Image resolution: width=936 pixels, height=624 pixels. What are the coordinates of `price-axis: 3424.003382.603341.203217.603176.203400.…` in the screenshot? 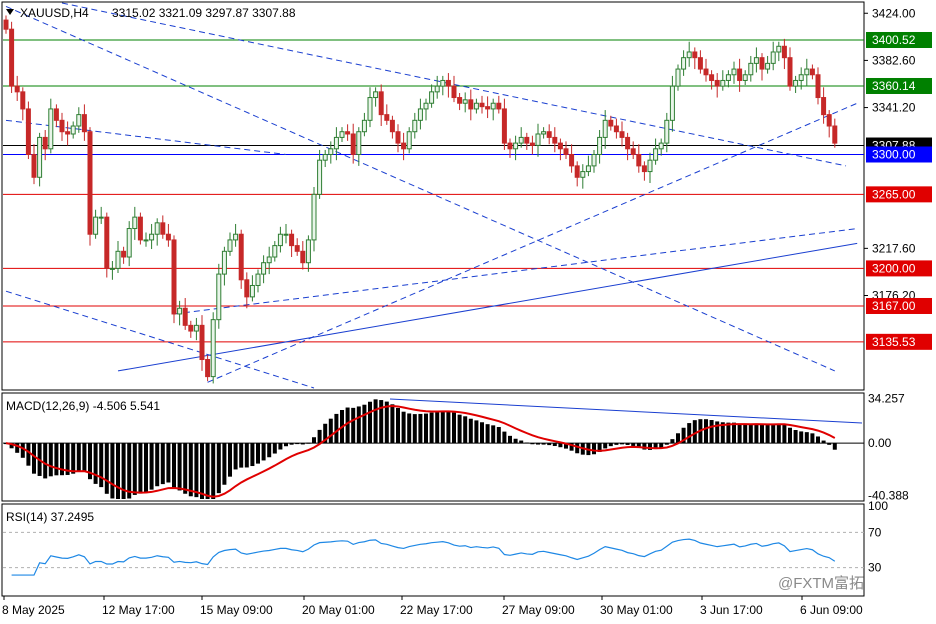 It's located at (898, 290).